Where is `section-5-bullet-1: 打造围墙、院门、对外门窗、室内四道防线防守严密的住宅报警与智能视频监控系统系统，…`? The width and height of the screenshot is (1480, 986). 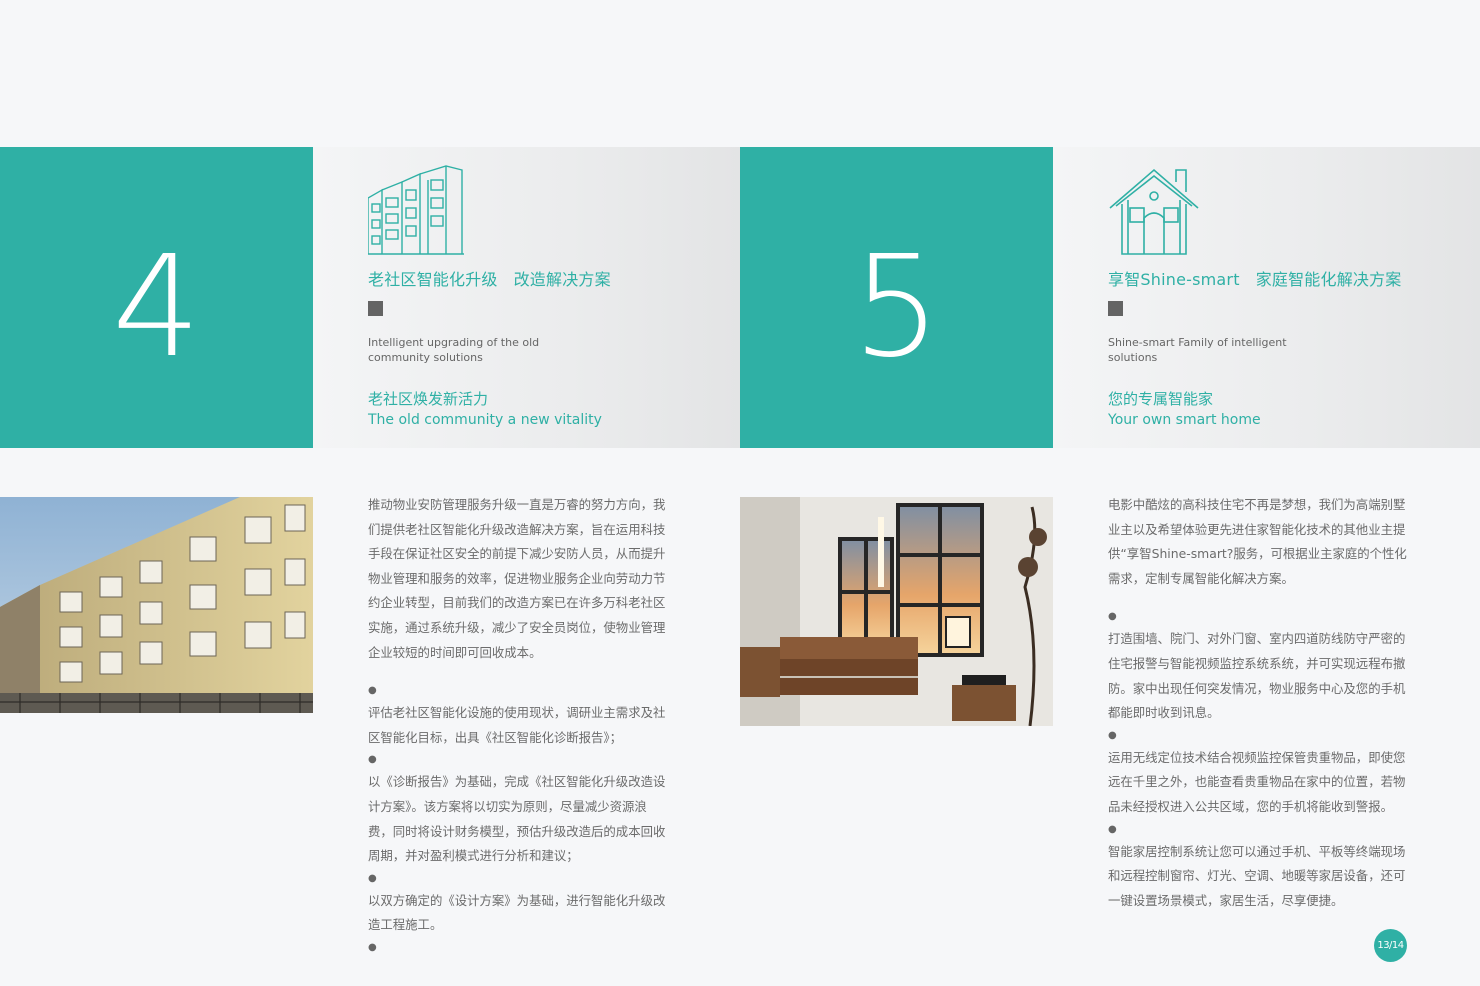
section-5-bullet-1: 打造围墙、院门、对外门窗、室内四道防线防守严密的住宅报警与智能视频监控系统系统，… is located at coordinates (1257, 676).